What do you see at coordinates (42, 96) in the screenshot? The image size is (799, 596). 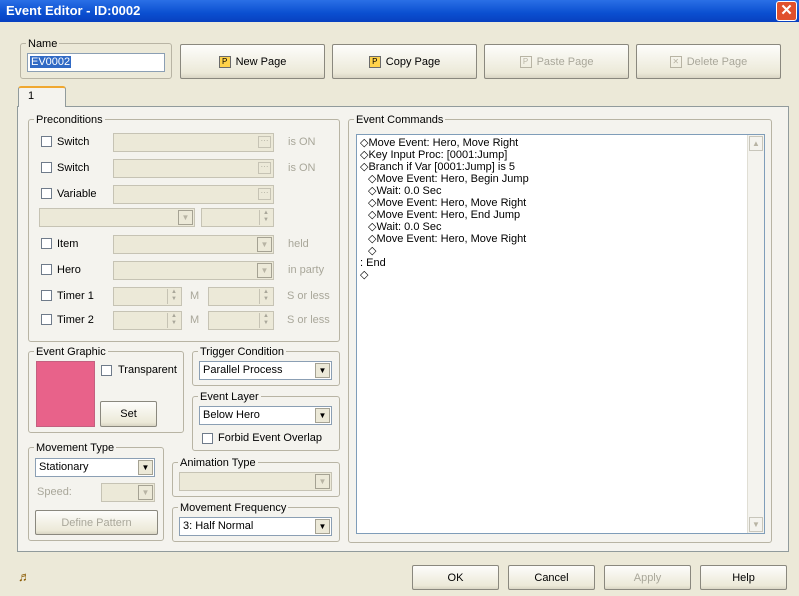 I see `tab-page-1: 1` at bounding box center [42, 96].